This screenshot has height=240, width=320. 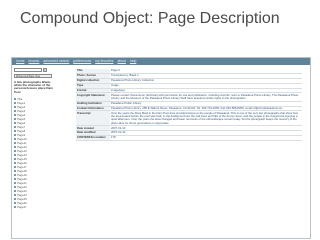 I want to click on metadata-row: CONTENTdm number 178, so click(x=189, y=138).